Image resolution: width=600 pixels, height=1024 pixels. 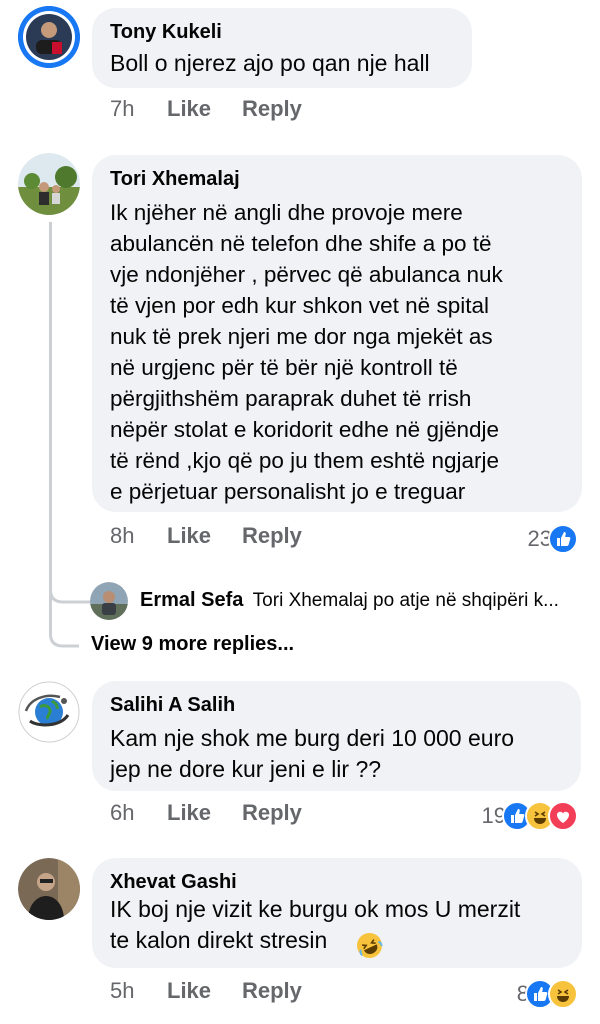 I want to click on comment-author: Tori Xhemalaj, so click(x=337, y=179).